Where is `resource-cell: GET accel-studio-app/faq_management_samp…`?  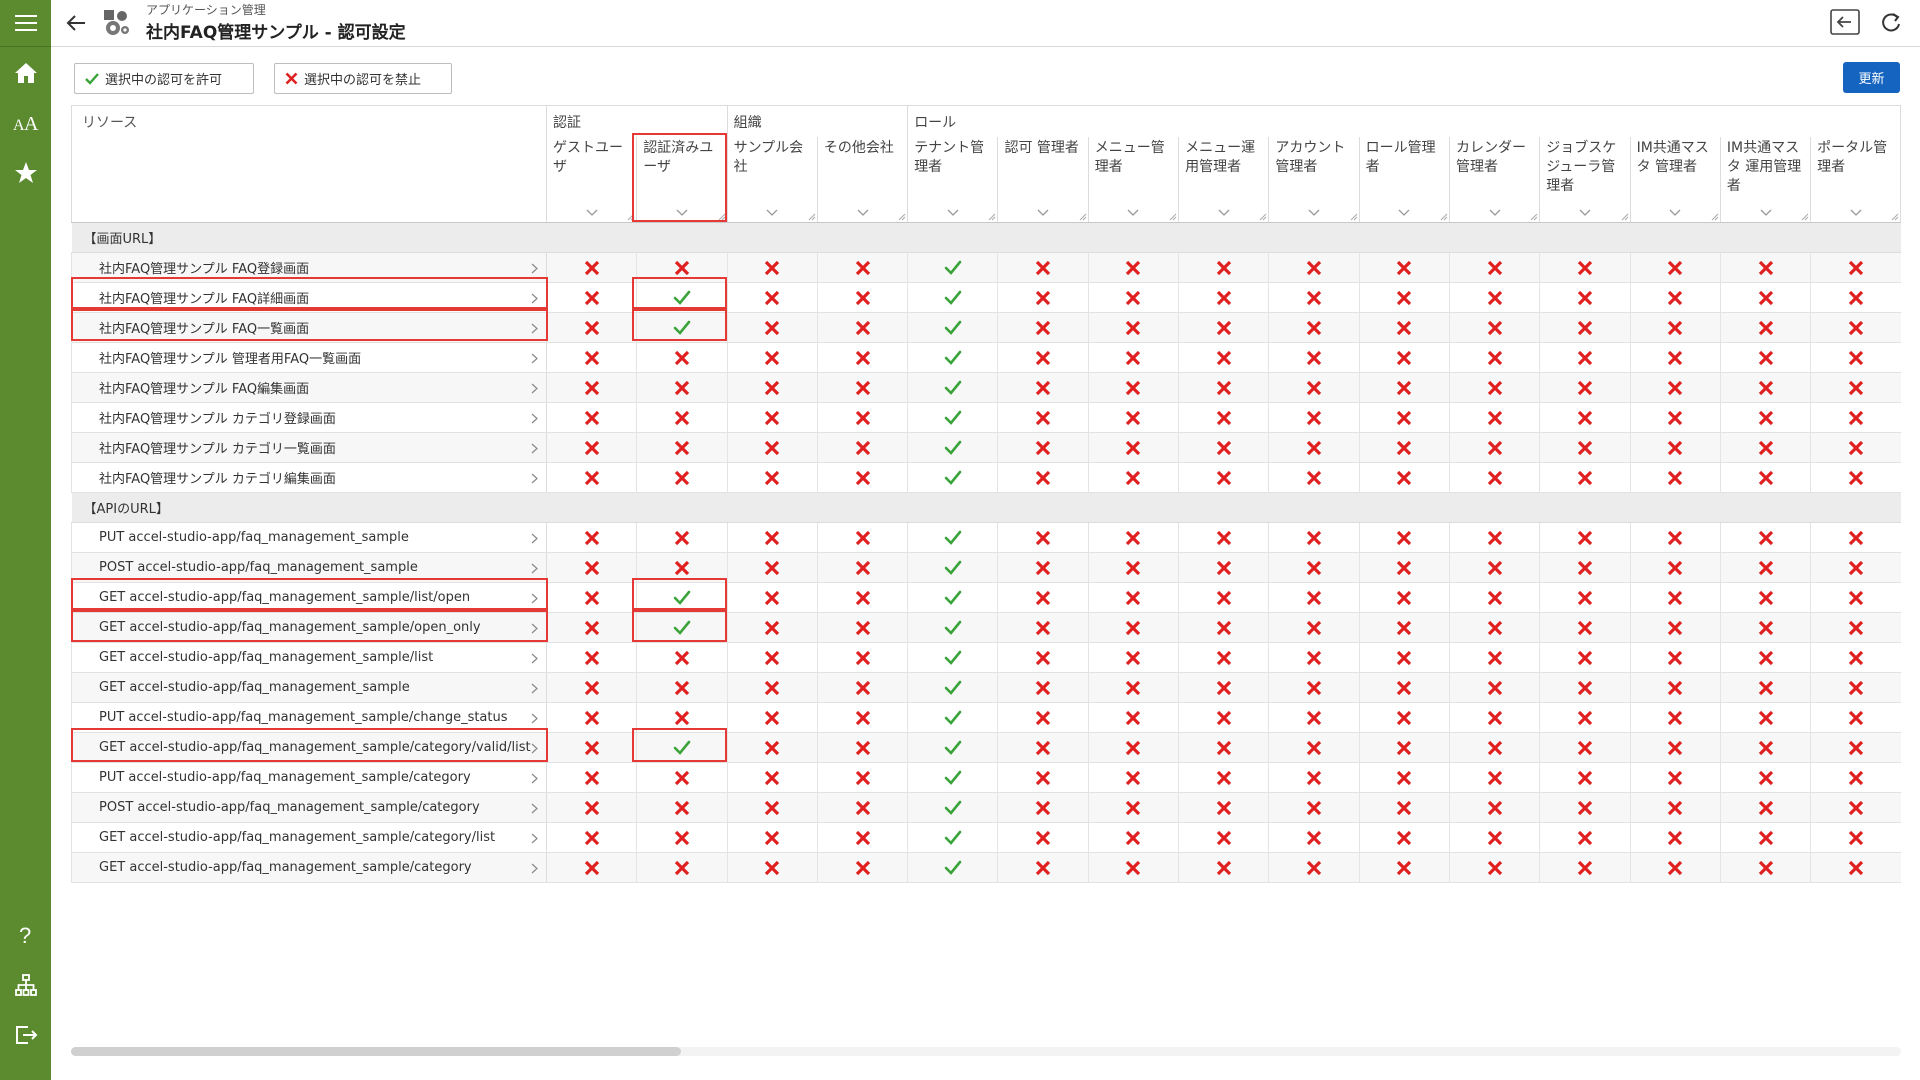 resource-cell: GET accel-studio-app/faq_management_samp… is located at coordinates (309, 657).